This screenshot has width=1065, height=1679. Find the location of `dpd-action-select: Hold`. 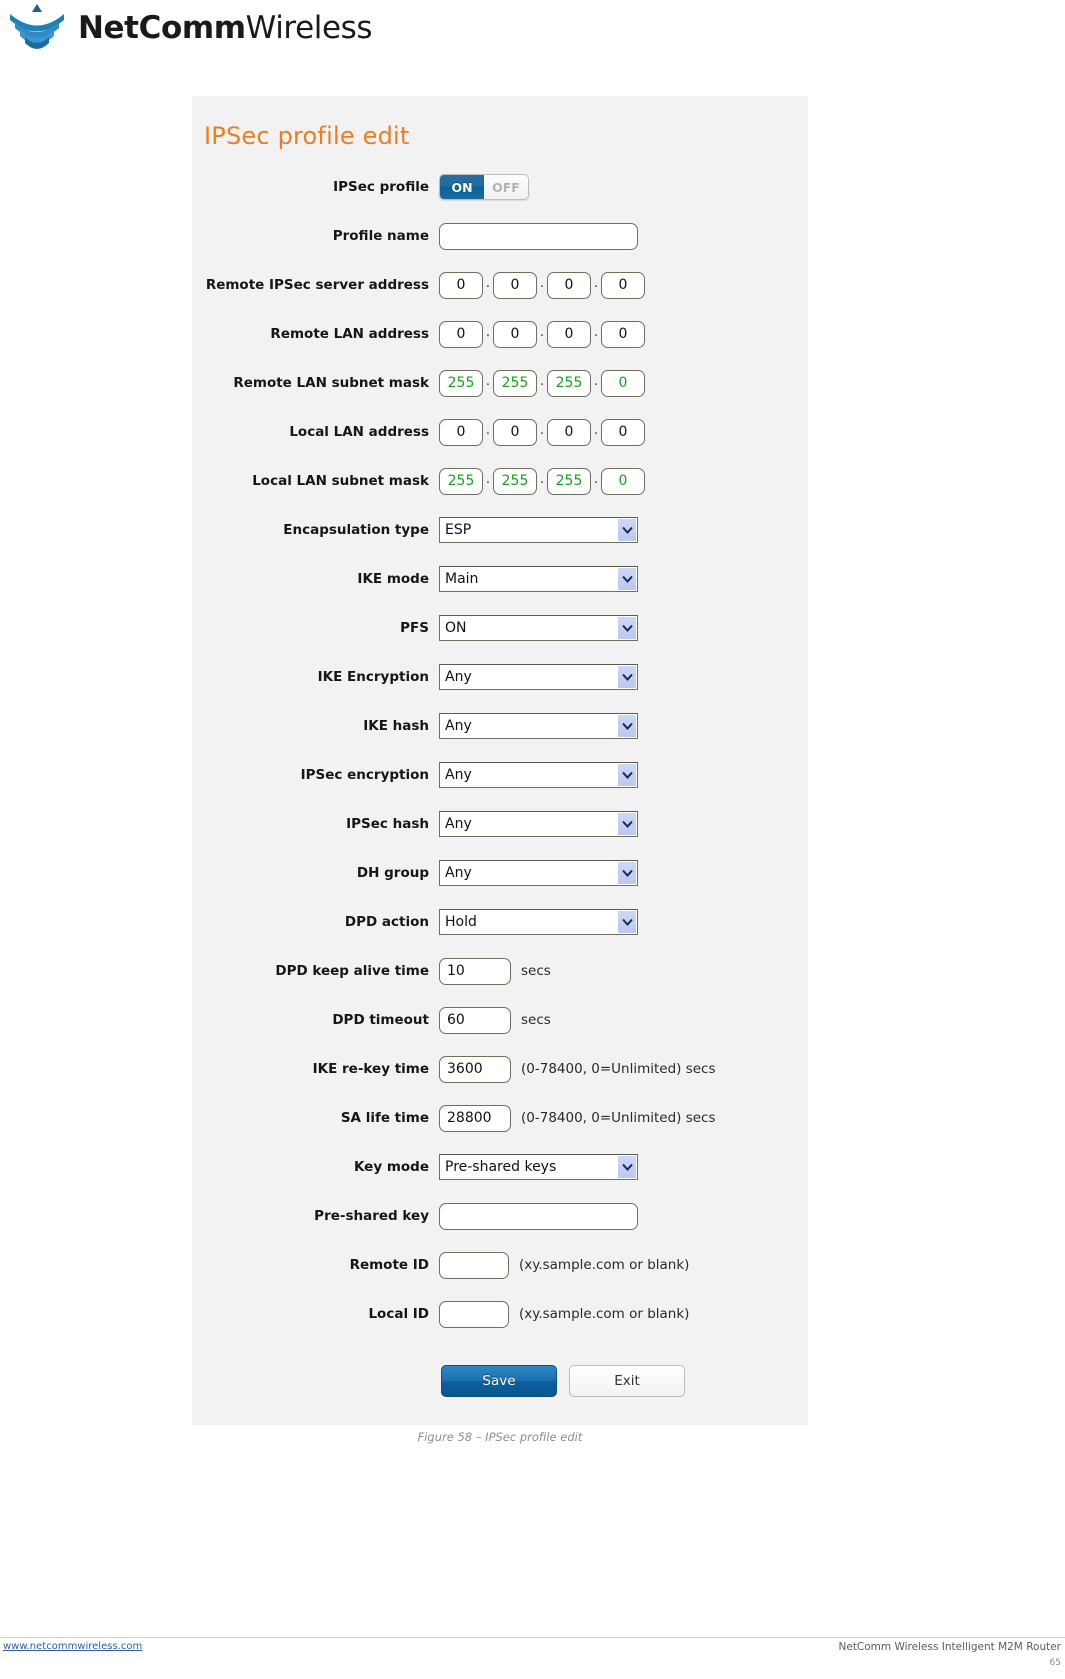

dpd-action-select: Hold is located at coordinates (538, 922).